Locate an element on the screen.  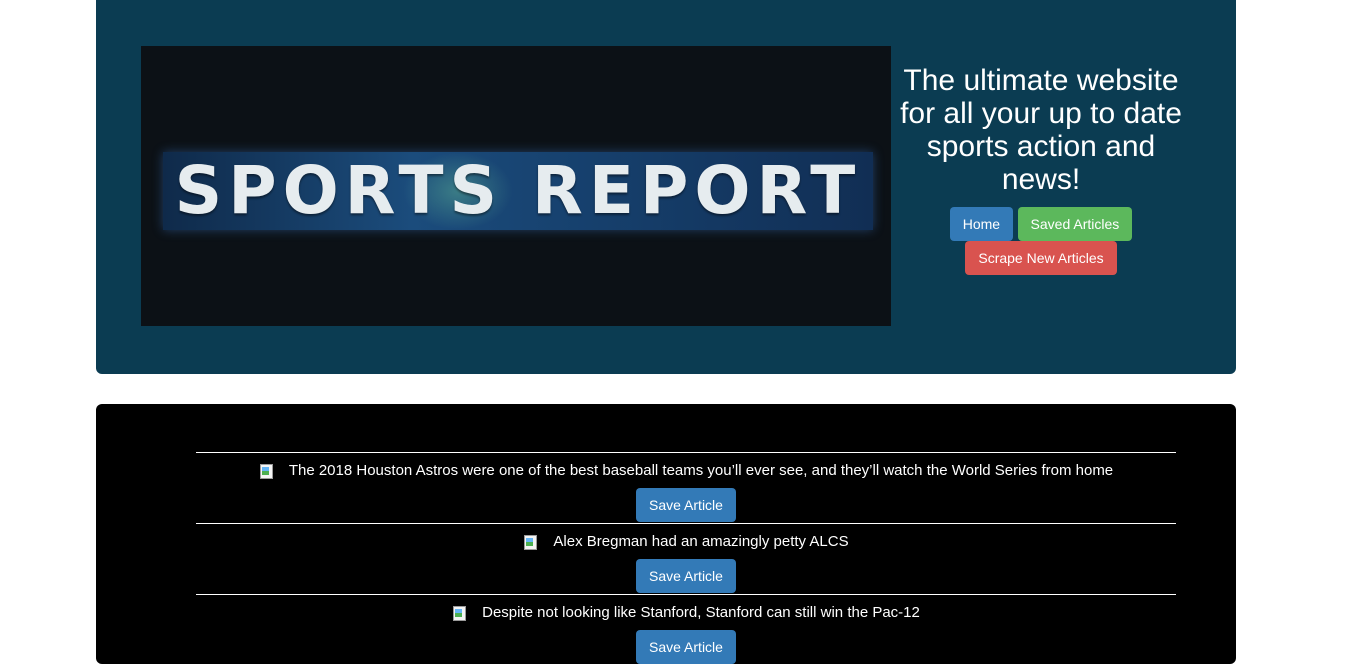
nav-row-2: Scrape New Articles is located at coordinates (1041, 258).